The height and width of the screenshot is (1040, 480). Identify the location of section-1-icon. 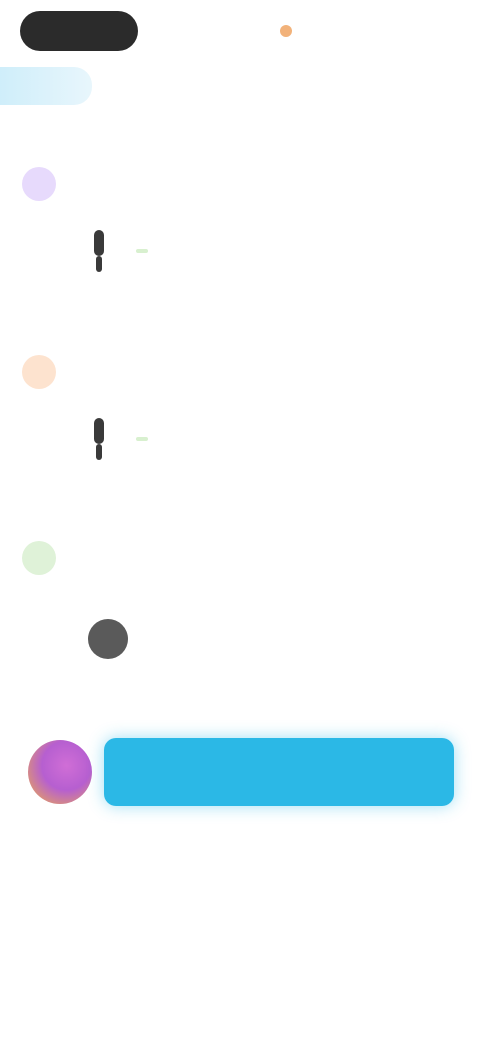
(39, 184).